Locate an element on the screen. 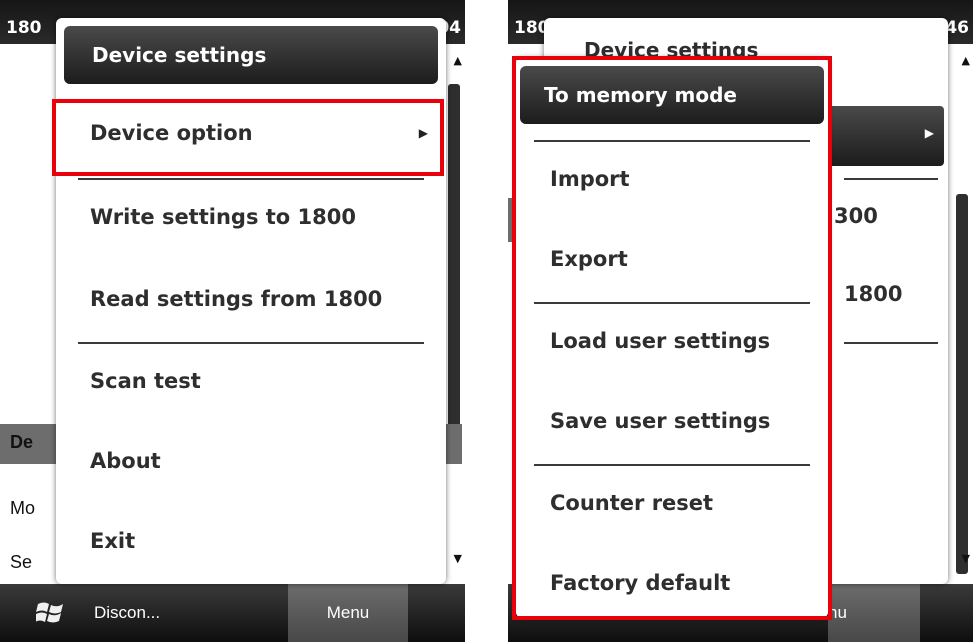 Image resolution: width=973 pixels, height=642 pixels. background-row-label: Se is located at coordinates (21, 562).